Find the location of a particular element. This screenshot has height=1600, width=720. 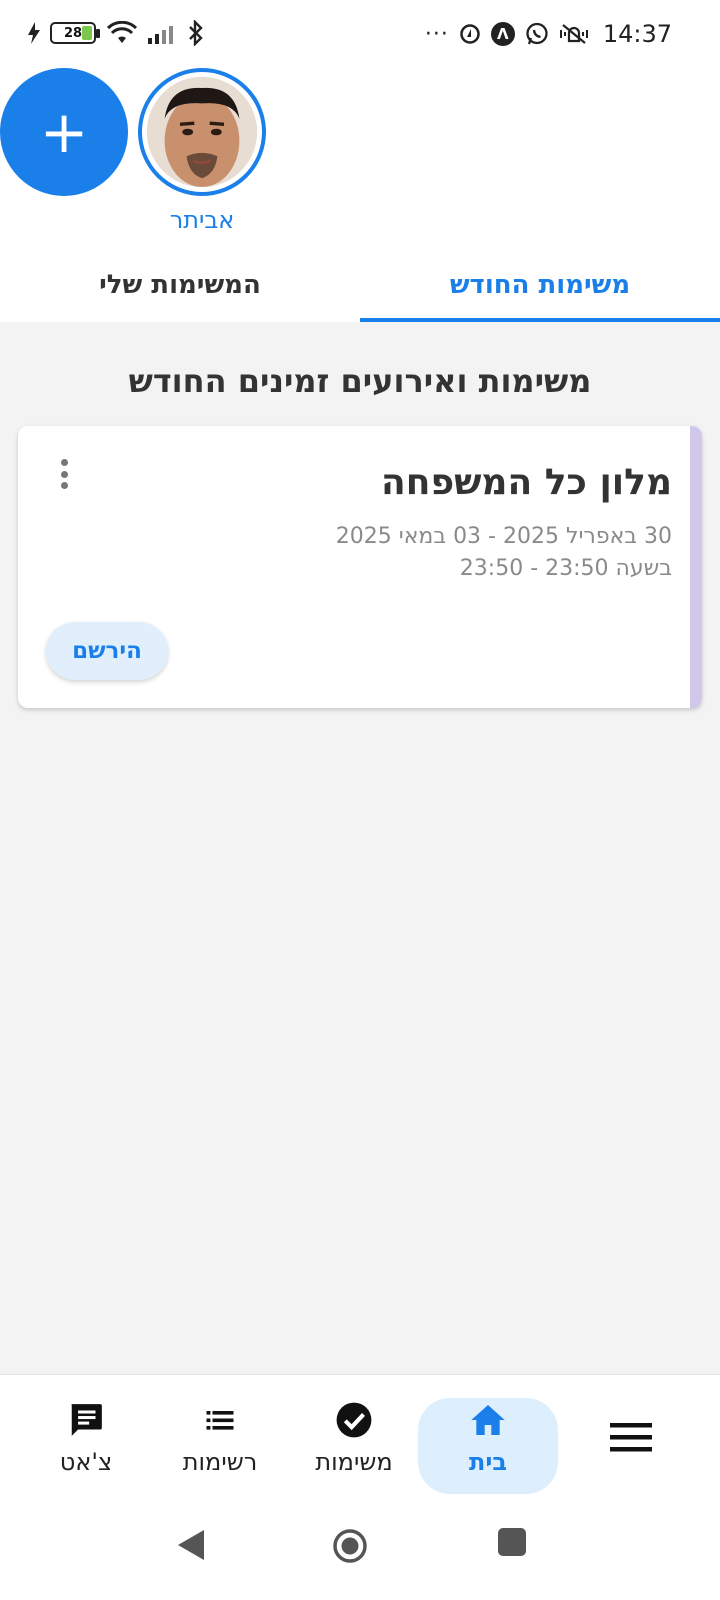

user-avatar is located at coordinates (202, 132).